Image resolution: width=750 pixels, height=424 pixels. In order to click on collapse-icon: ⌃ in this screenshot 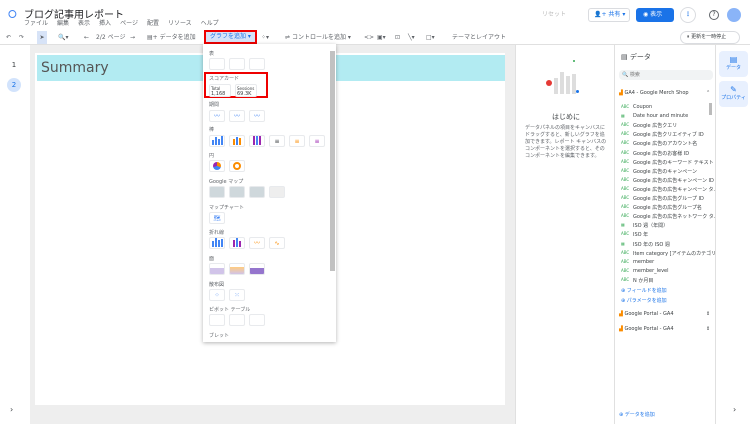, I will do `click(708, 93)`.